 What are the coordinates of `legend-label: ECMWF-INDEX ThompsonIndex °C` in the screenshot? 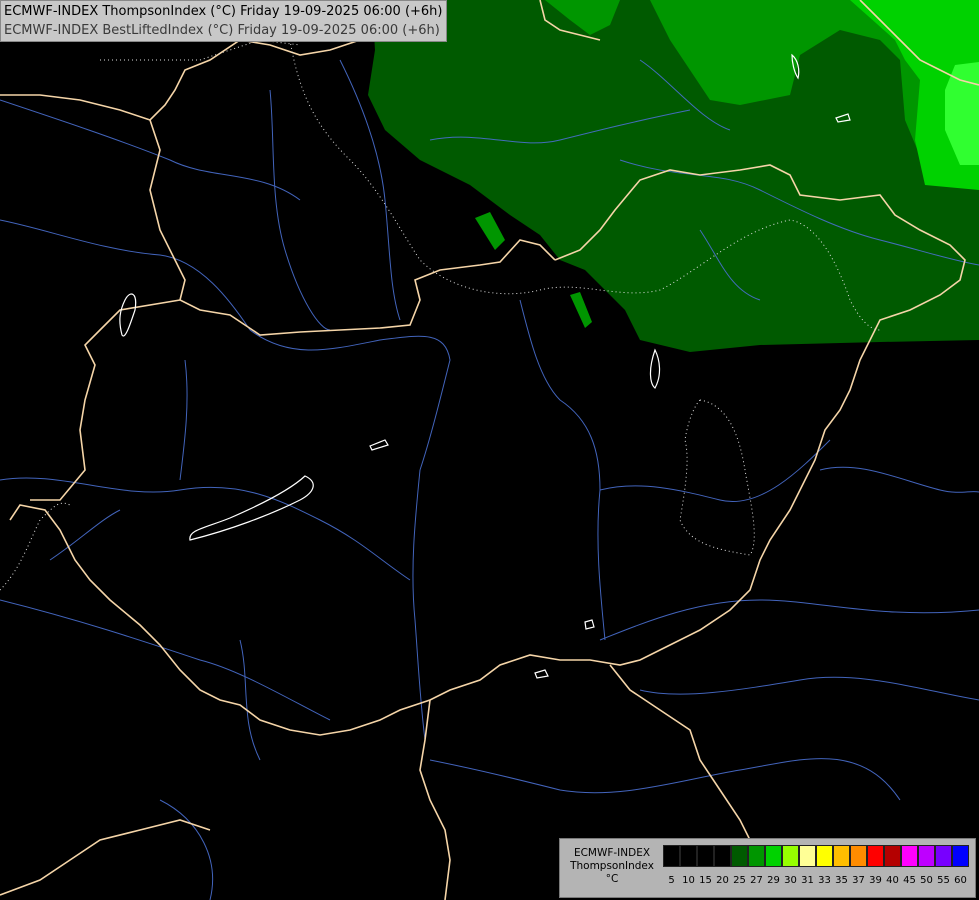 It's located at (612, 866).